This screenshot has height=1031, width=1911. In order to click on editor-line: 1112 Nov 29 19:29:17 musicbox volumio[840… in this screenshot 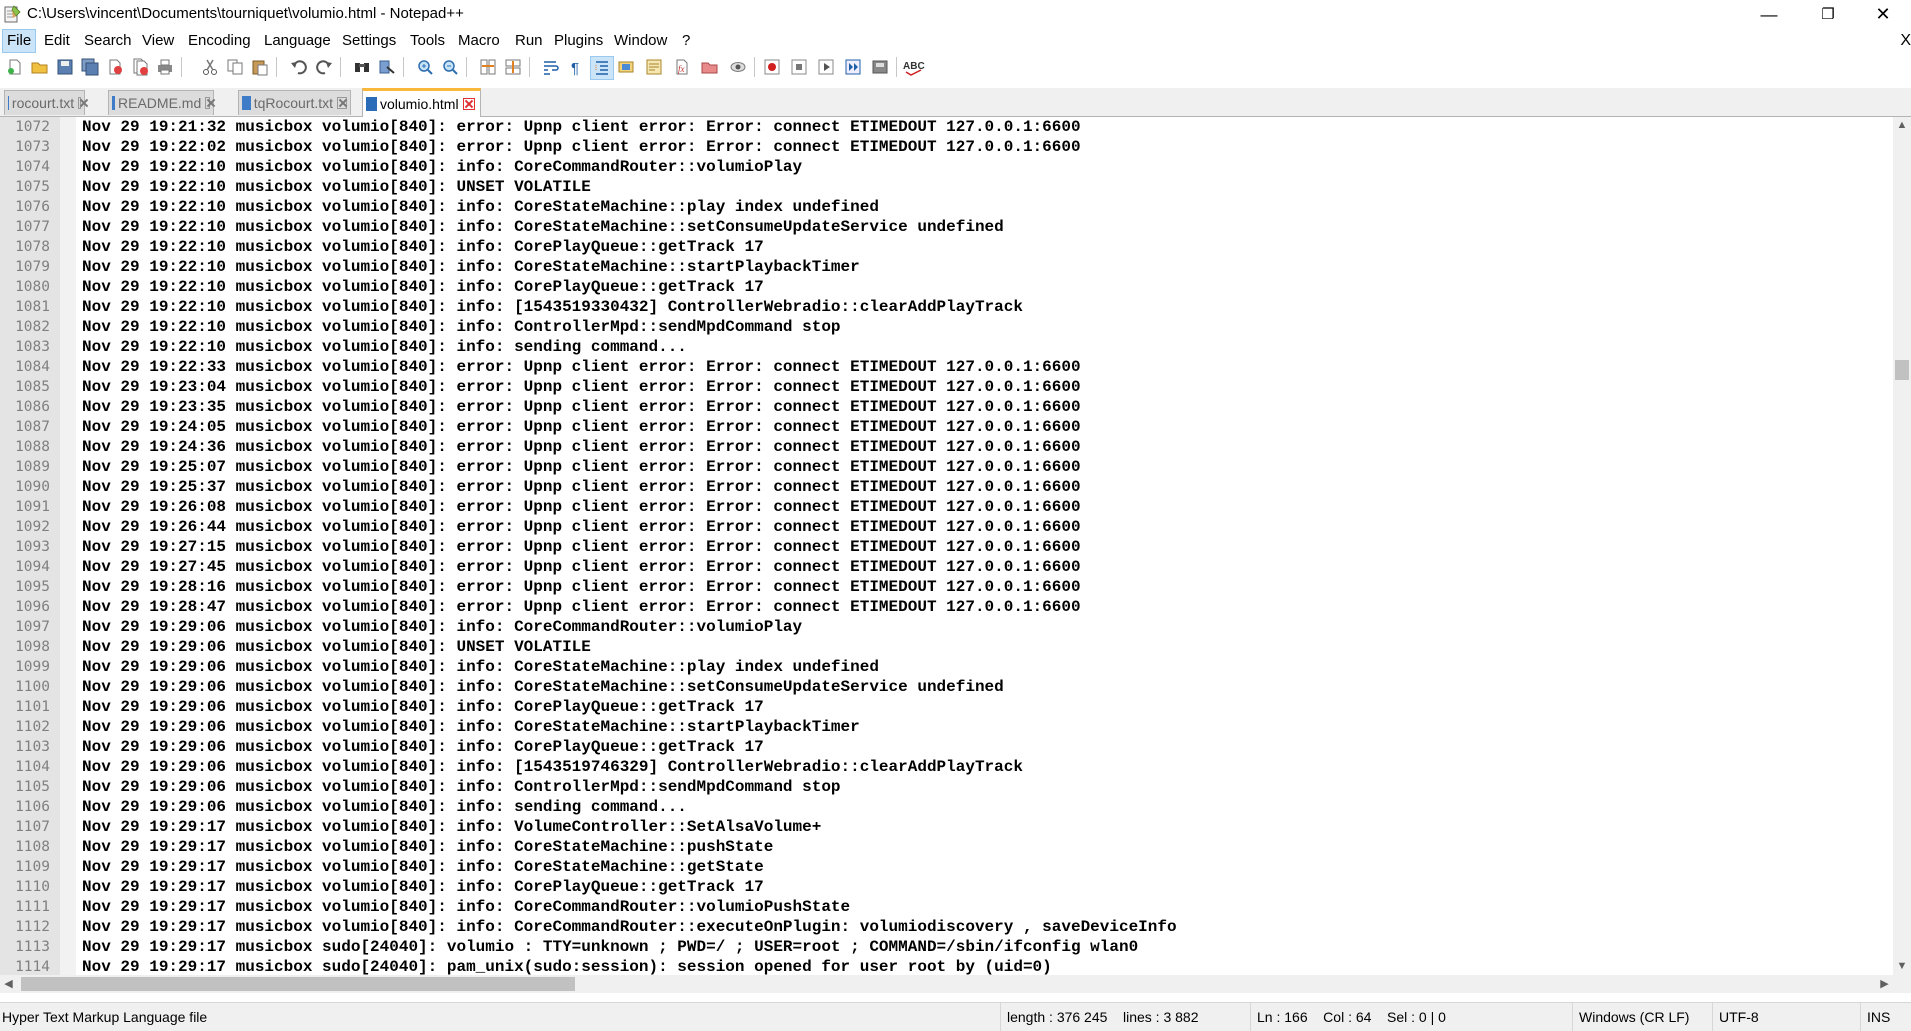, I will do `click(946, 927)`.